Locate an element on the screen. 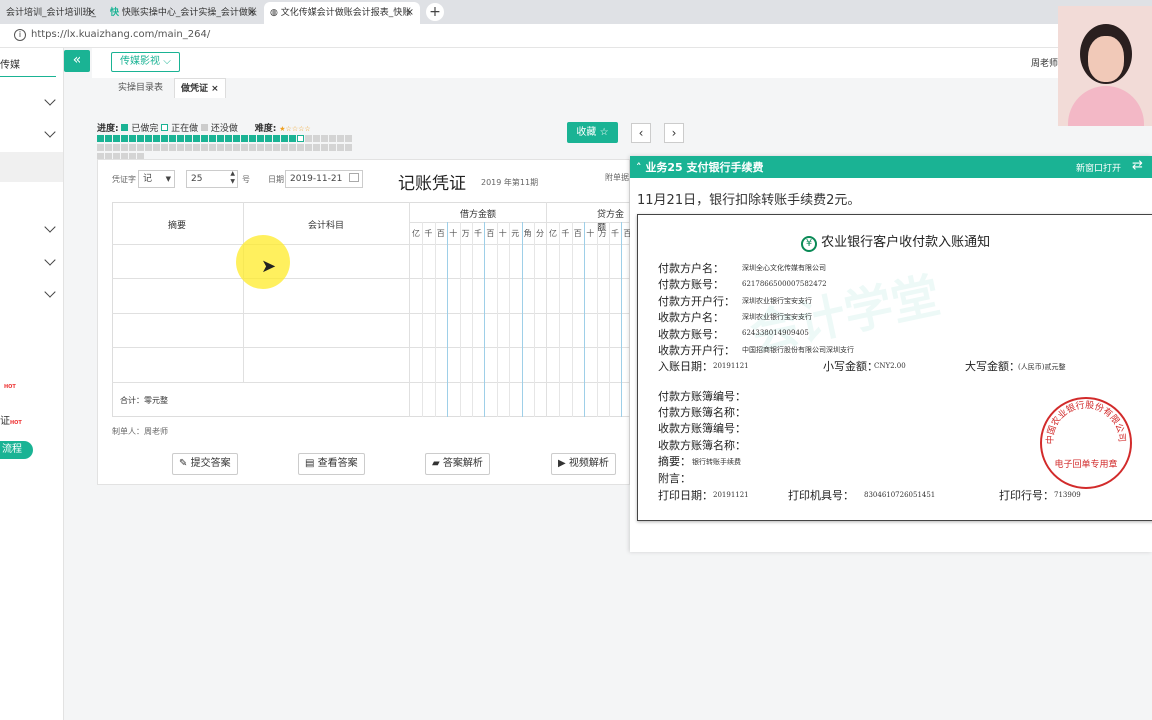 The image size is (1152, 720). chevron-up-icon: ˄ is located at coordinates (639, 167).